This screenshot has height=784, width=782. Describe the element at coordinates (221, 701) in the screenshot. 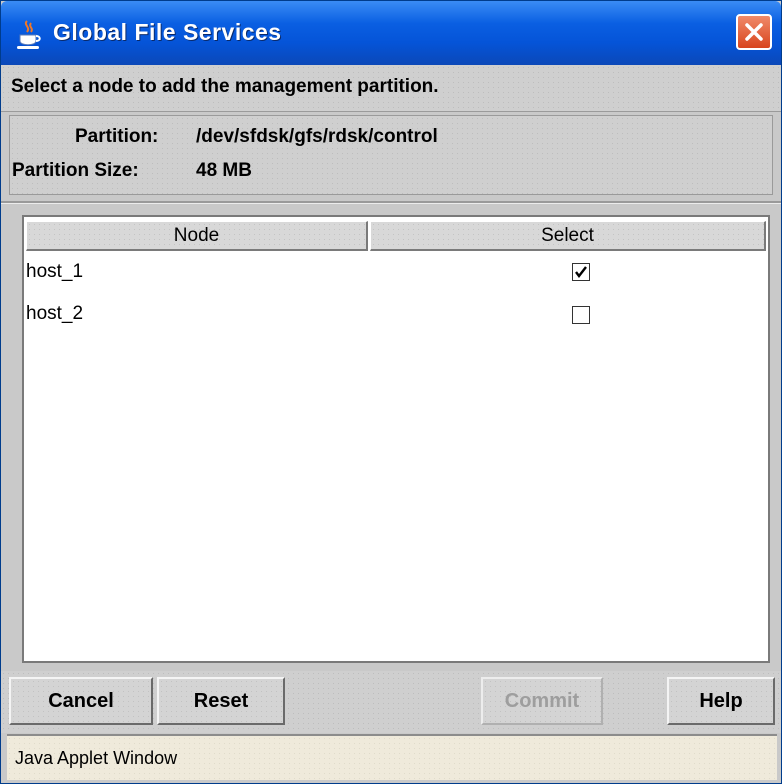

I see `reset-button: Reset` at that location.